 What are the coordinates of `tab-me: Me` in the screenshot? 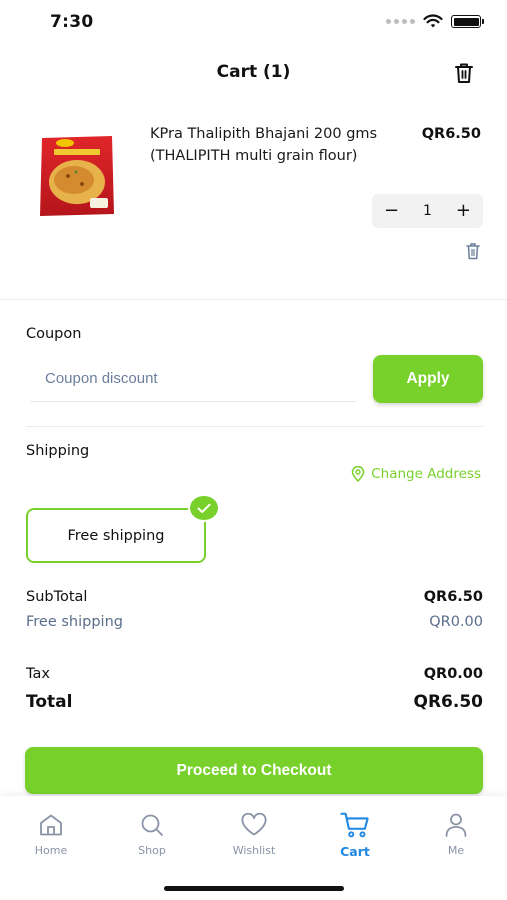 It's located at (456, 833).